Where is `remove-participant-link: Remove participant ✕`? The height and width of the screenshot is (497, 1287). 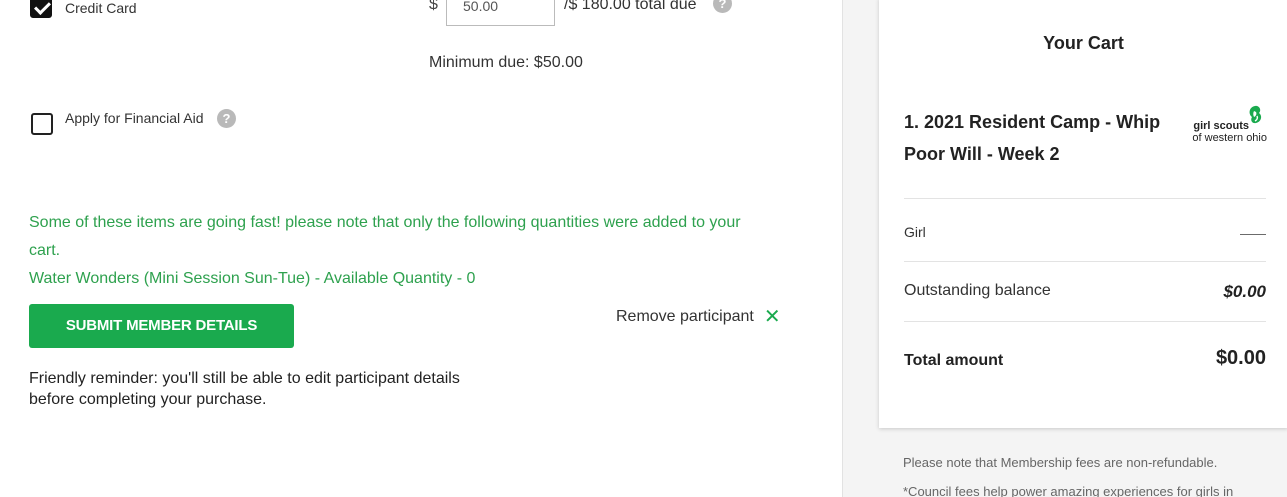
remove-participant-link: Remove participant ✕ is located at coordinates (698, 317).